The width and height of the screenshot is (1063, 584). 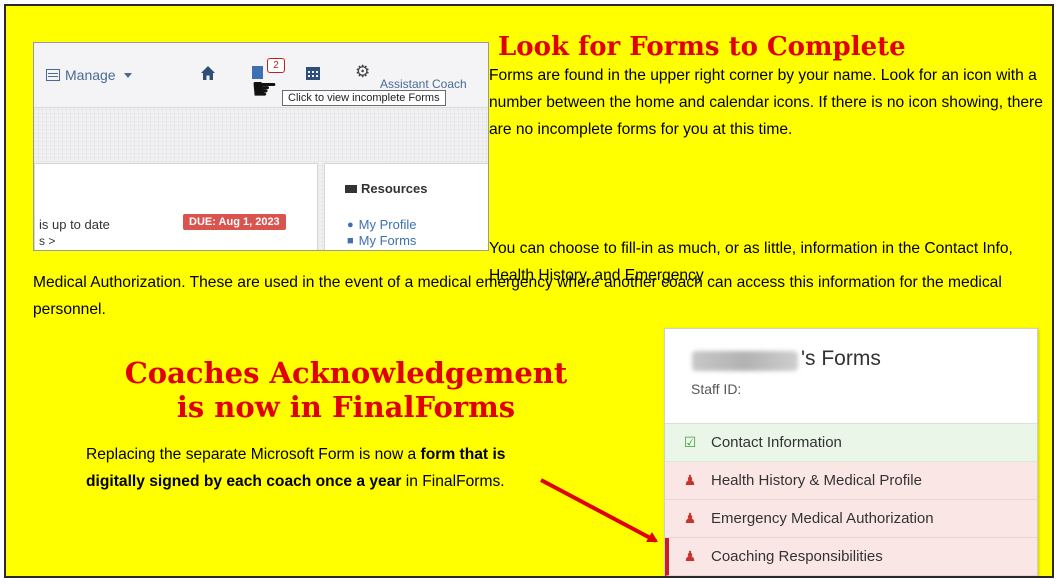 I want to click on form-item-emergency-medical: ♟ Emergency Medical Authorization, so click(x=851, y=519).